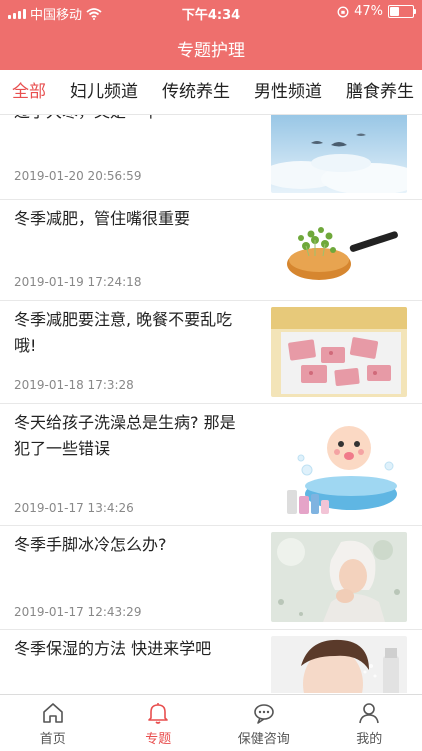  I want to click on category-tabs: 全部 妇儿频道 传统养生 男性频道 膳食养生, so click(211, 92).